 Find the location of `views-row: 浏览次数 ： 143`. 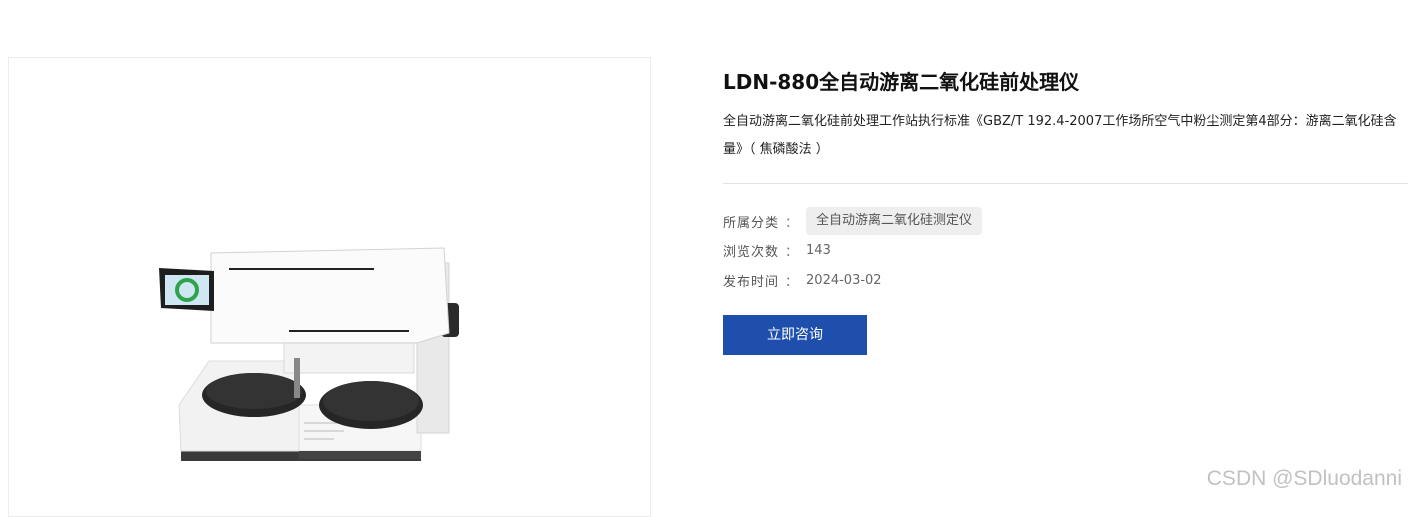

views-row: 浏览次数 ： 143 is located at coordinates (777, 250).